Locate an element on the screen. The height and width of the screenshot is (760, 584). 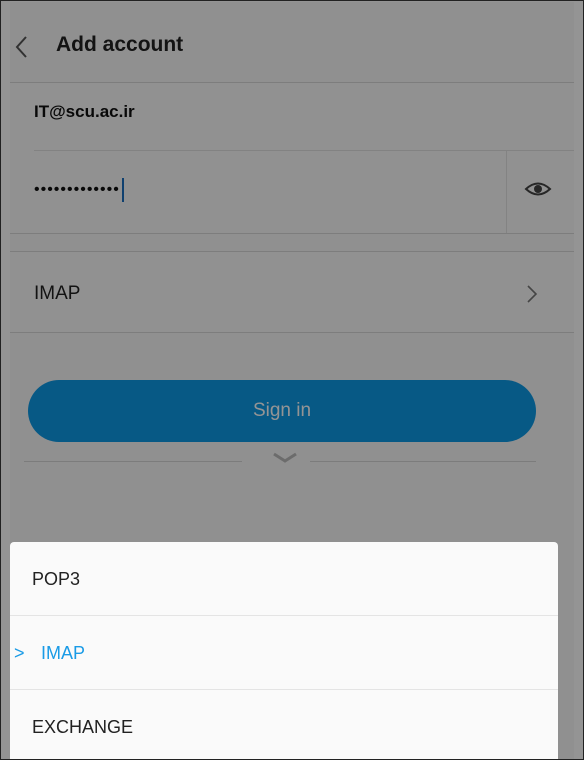
option-exchange: EXCHANGE is located at coordinates (284, 724).